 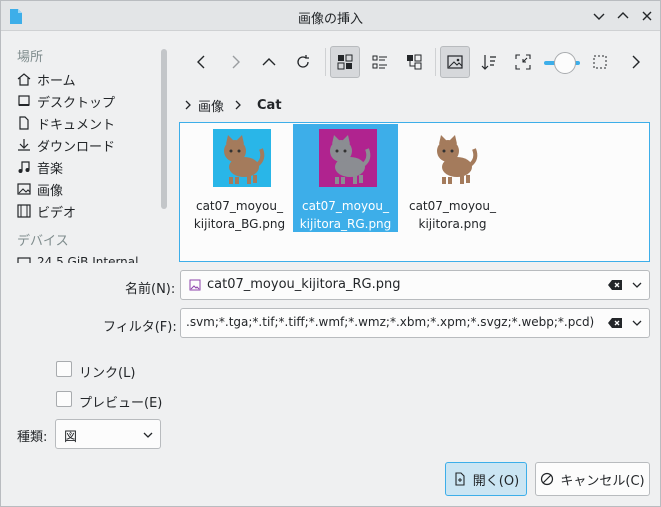 I want to click on open-button-label: 開く(O), so click(x=496, y=481).